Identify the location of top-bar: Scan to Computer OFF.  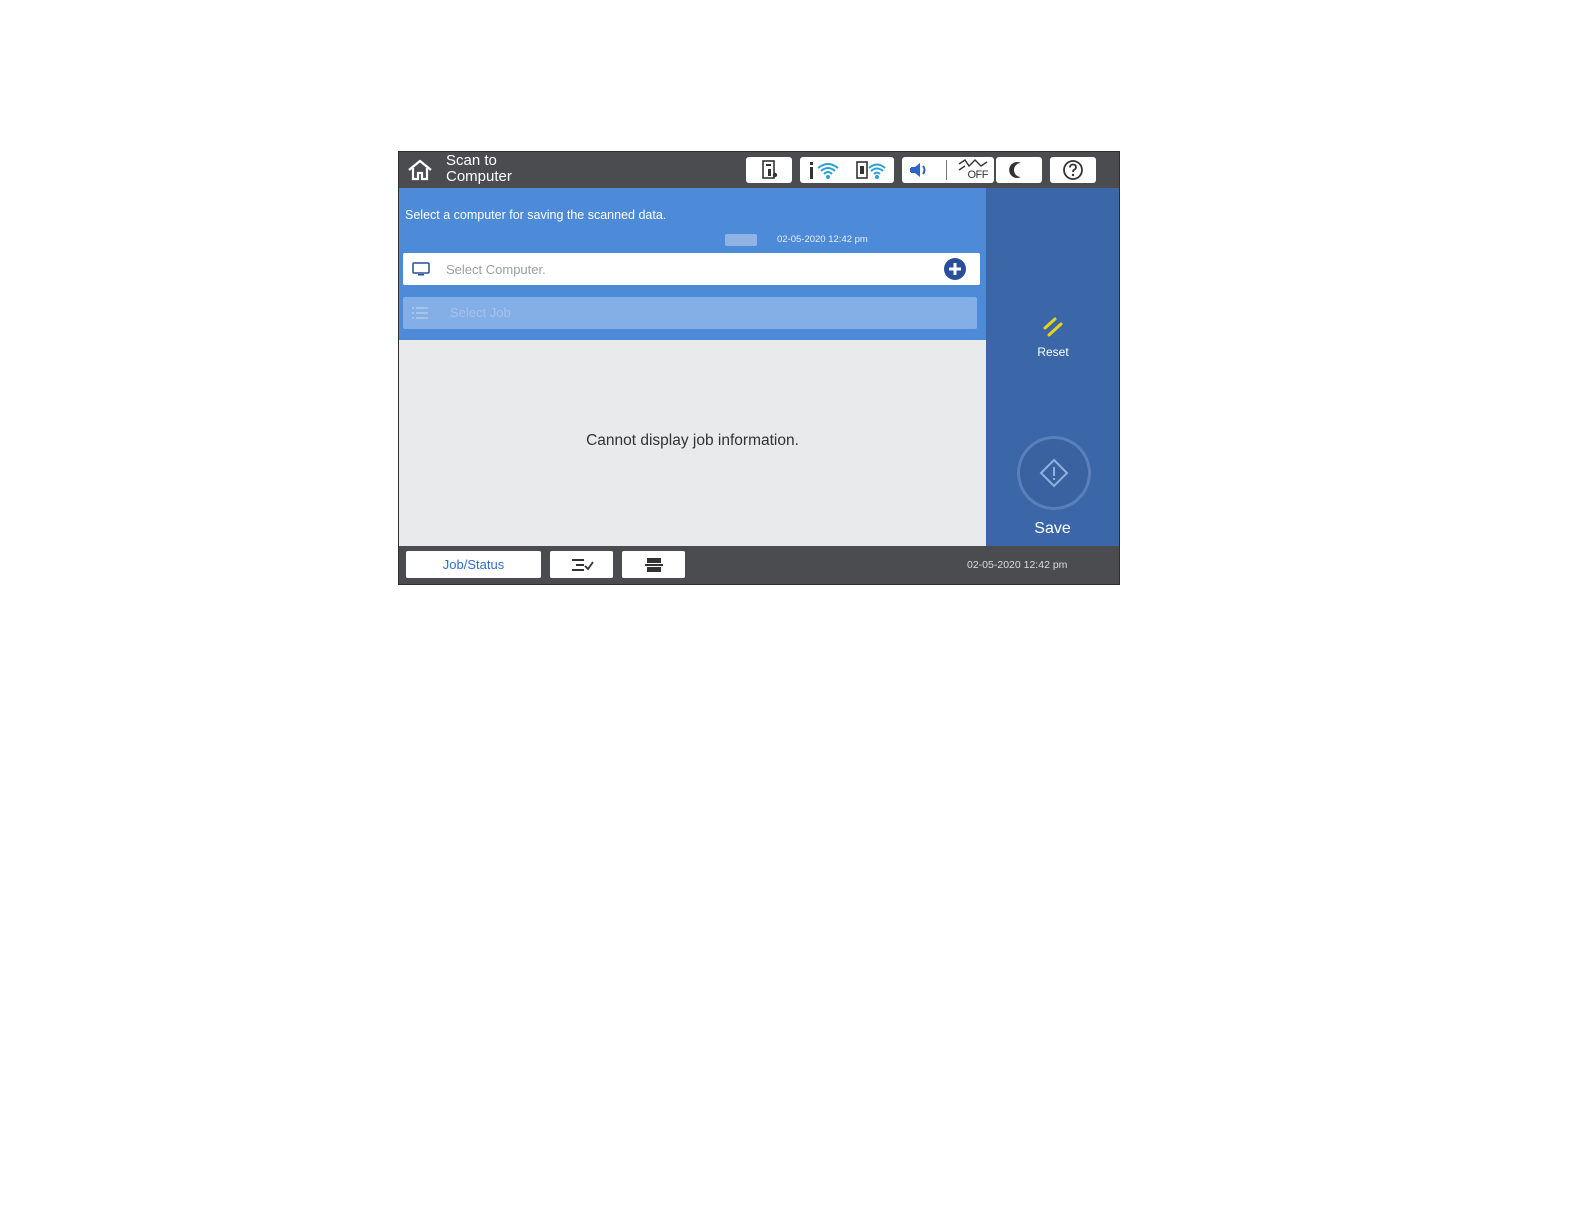
(759, 170).